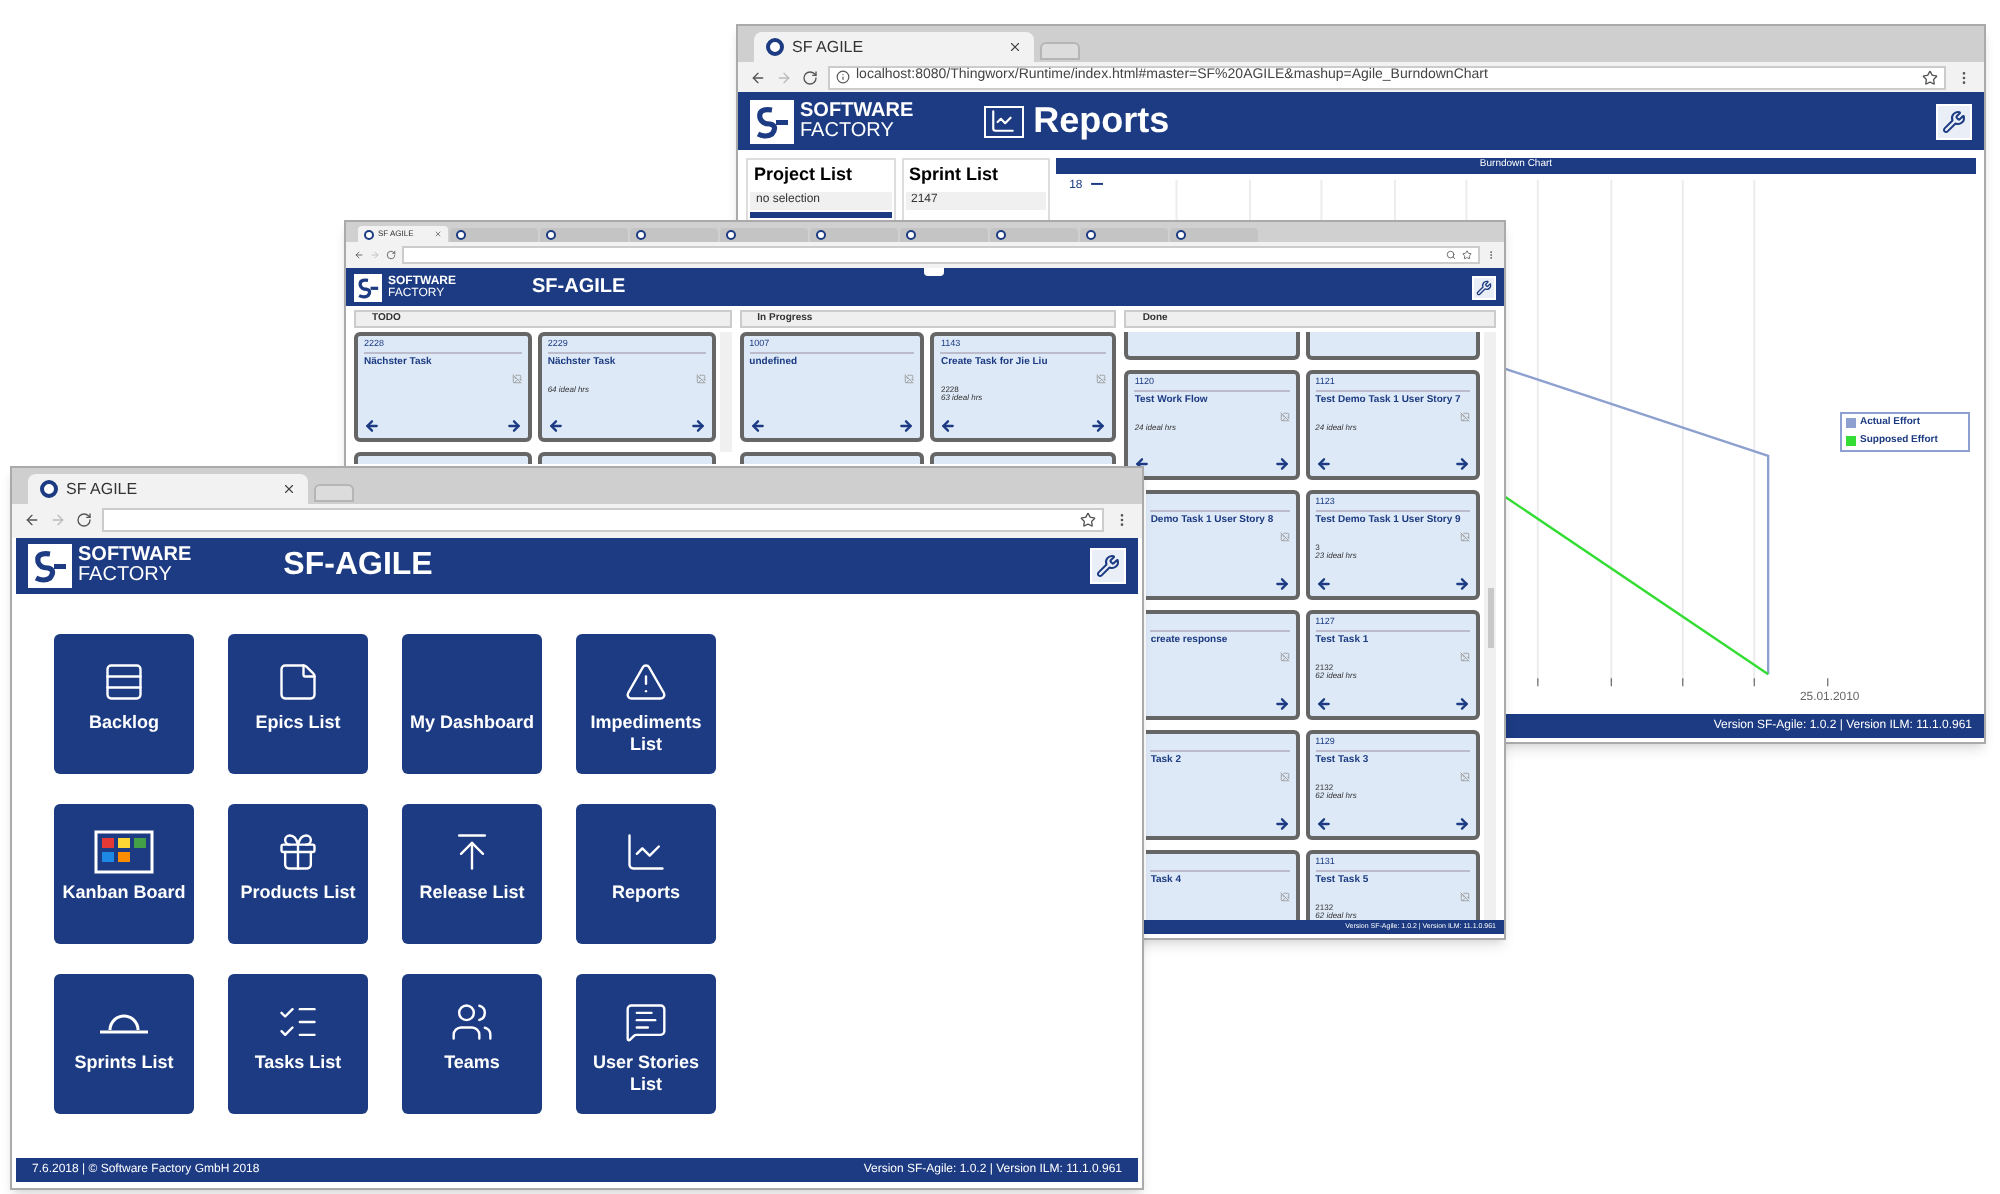  I want to click on menu-tile: Kanban Board, so click(124, 874).